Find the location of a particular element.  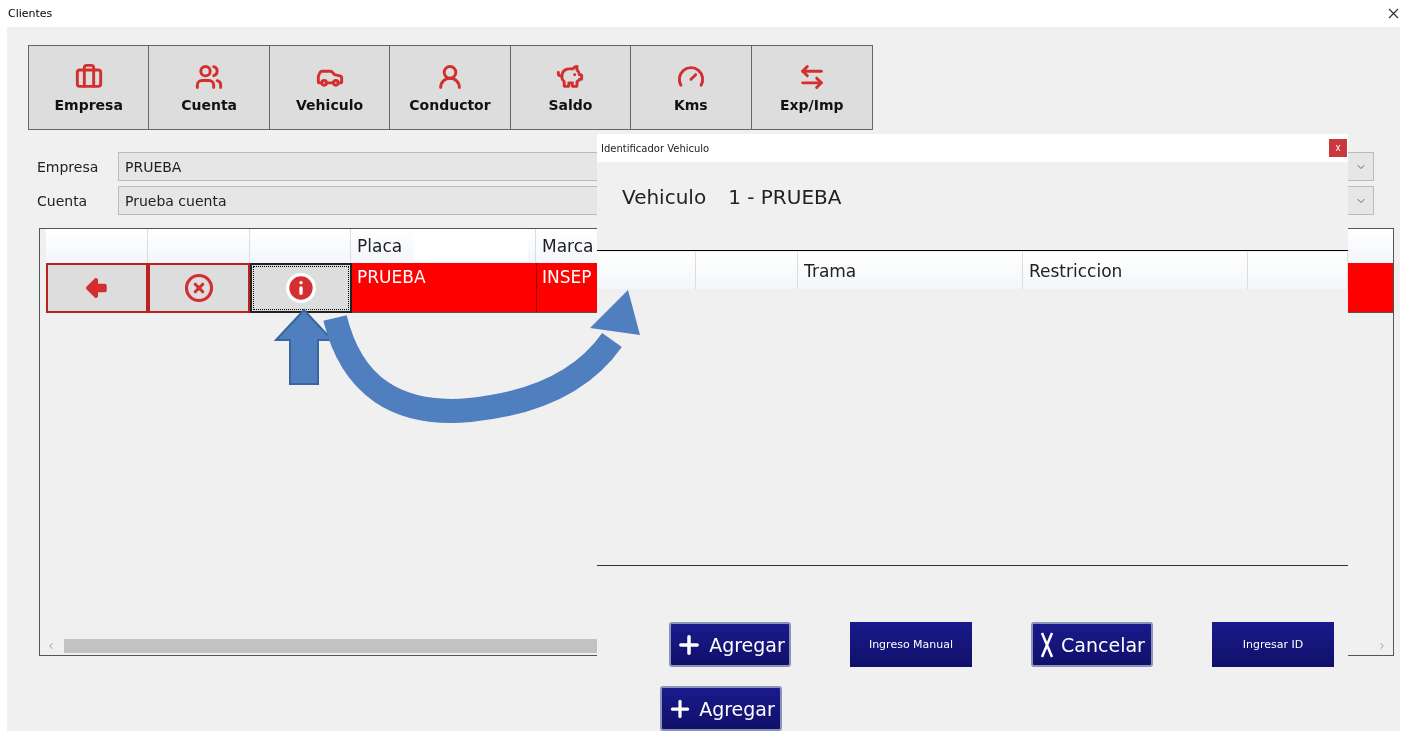

vehicle-label: Vehiculo is located at coordinates (664, 198).